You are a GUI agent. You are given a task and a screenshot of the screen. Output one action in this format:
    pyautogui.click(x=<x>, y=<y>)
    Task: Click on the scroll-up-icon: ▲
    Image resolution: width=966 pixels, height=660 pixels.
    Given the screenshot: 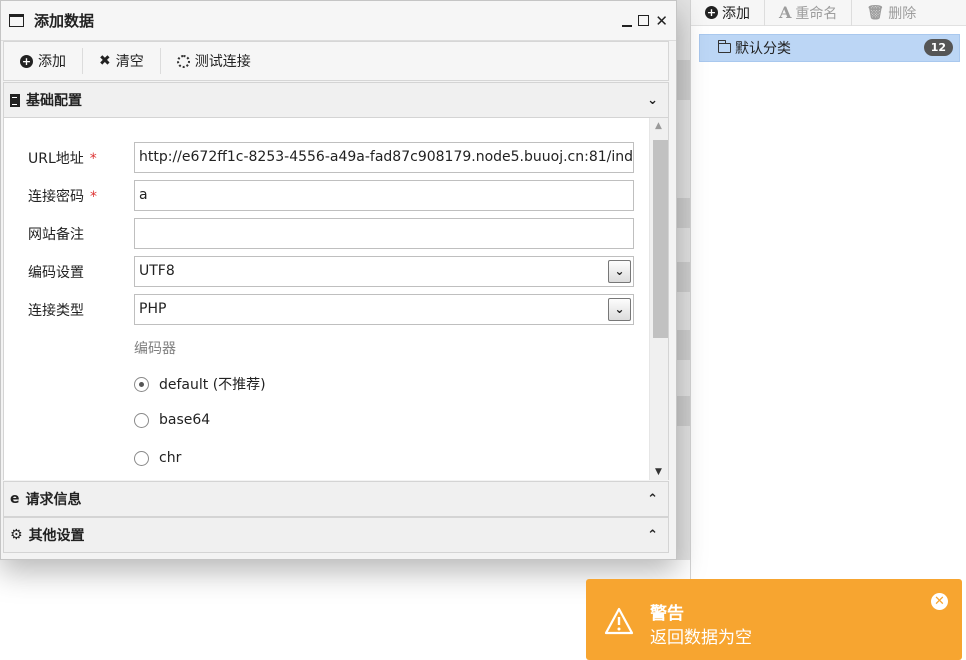 What is the action you would take?
    pyautogui.click(x=658, y=126)
    